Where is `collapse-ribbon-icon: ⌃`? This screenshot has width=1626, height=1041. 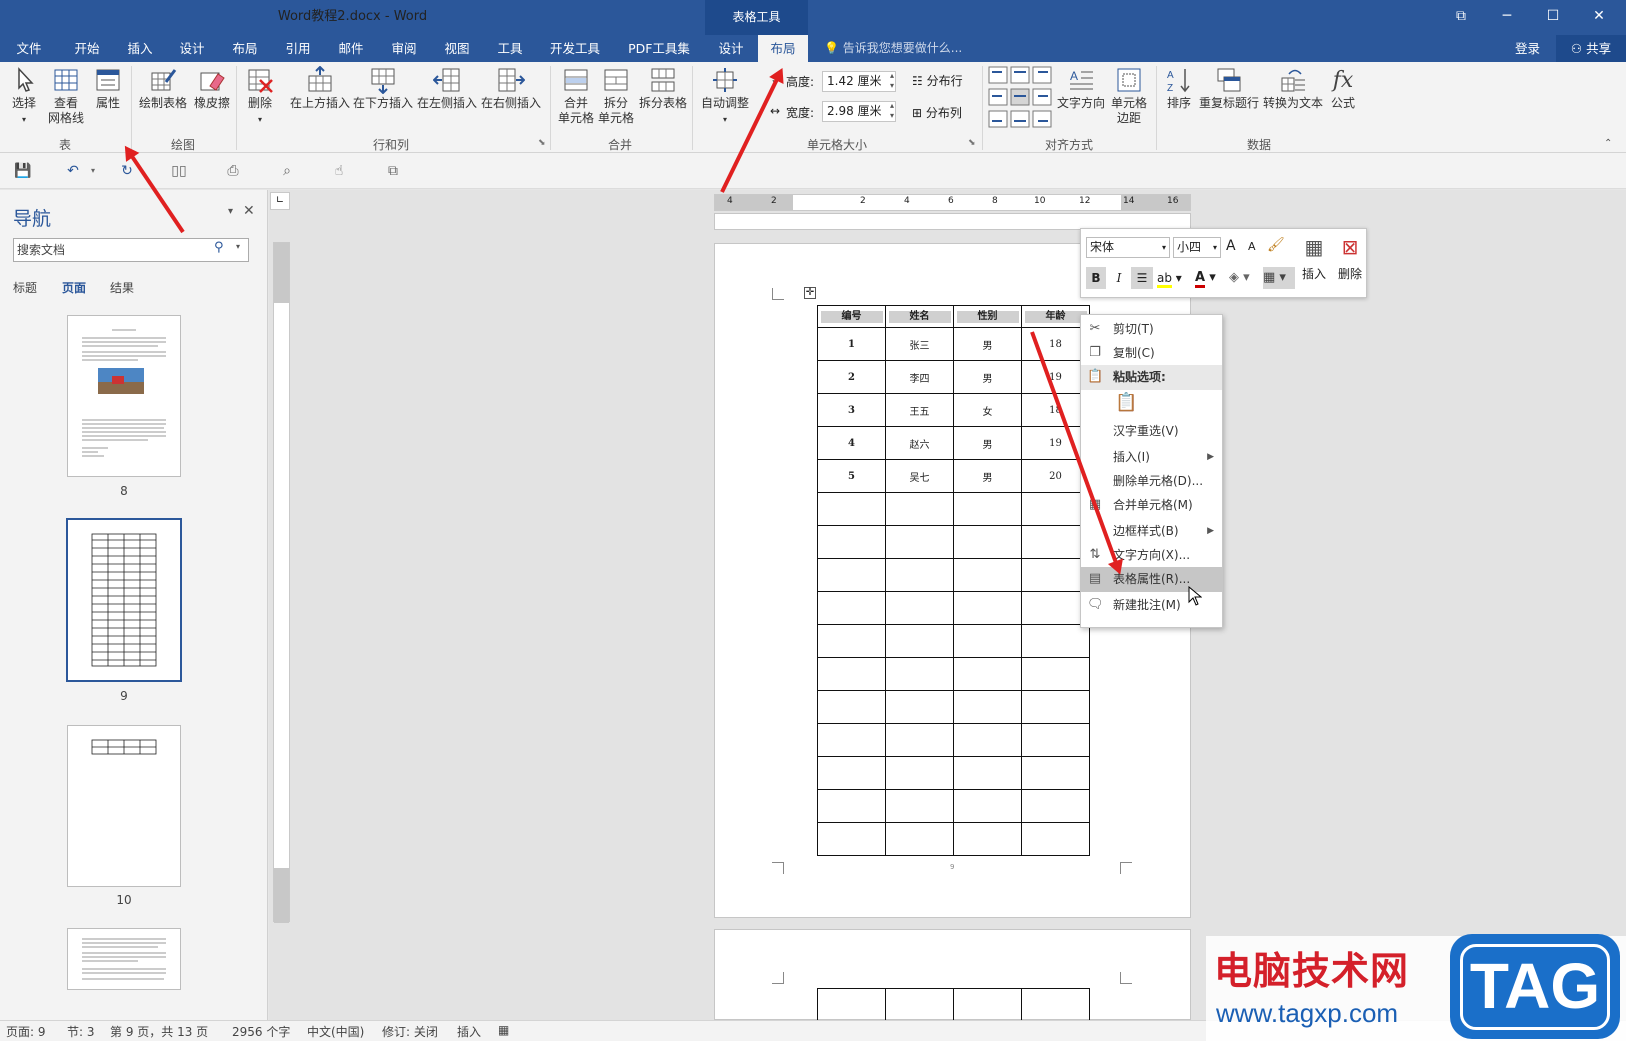 collapse-ribbon-icon: ⌃ is located at coordinates (1608, 143).